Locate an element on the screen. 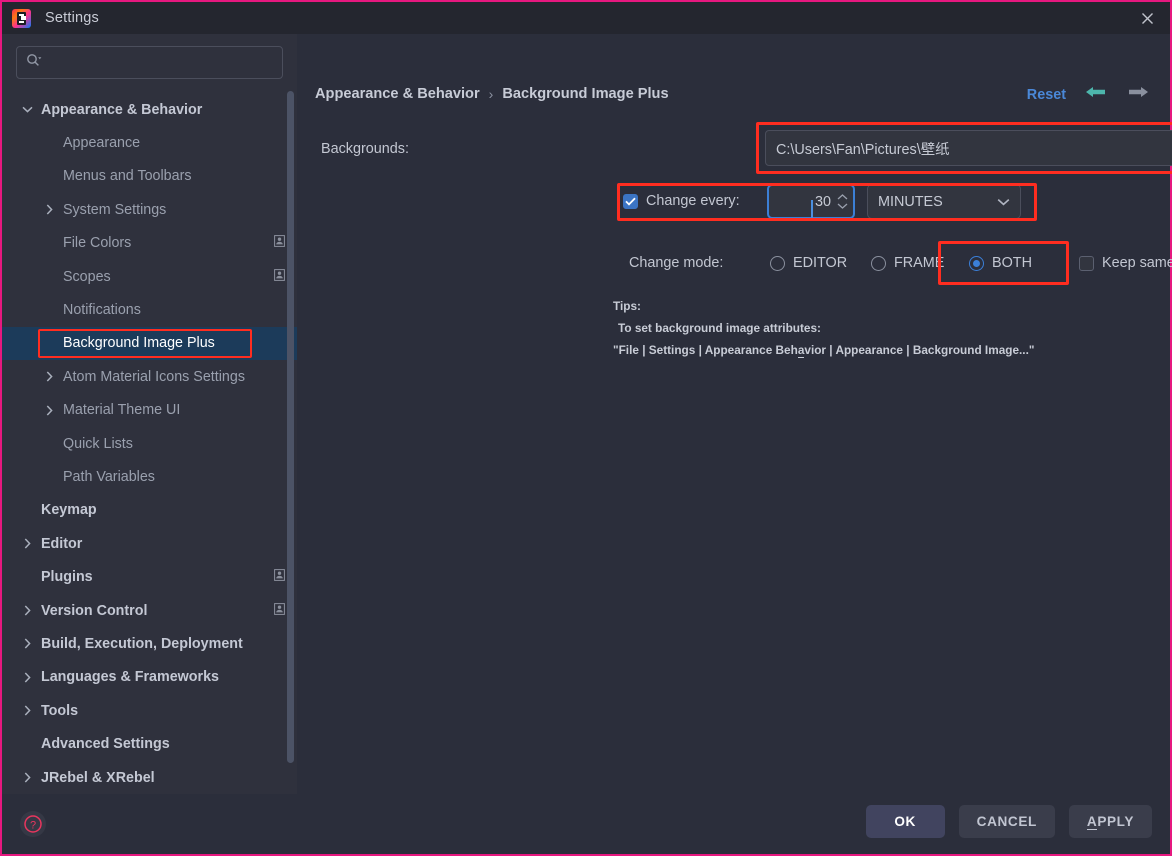 This screenshot has height=856, width=1172. sidebar-item-notifications: Notifications is located at coordinates (149, 309).